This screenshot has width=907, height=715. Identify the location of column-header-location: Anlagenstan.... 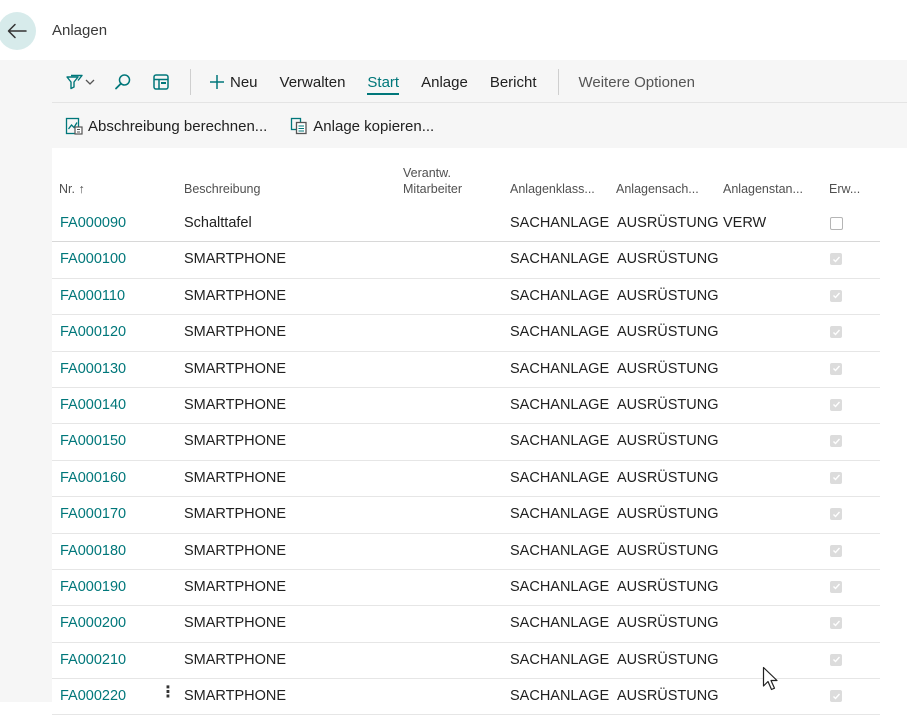
(763, 189).